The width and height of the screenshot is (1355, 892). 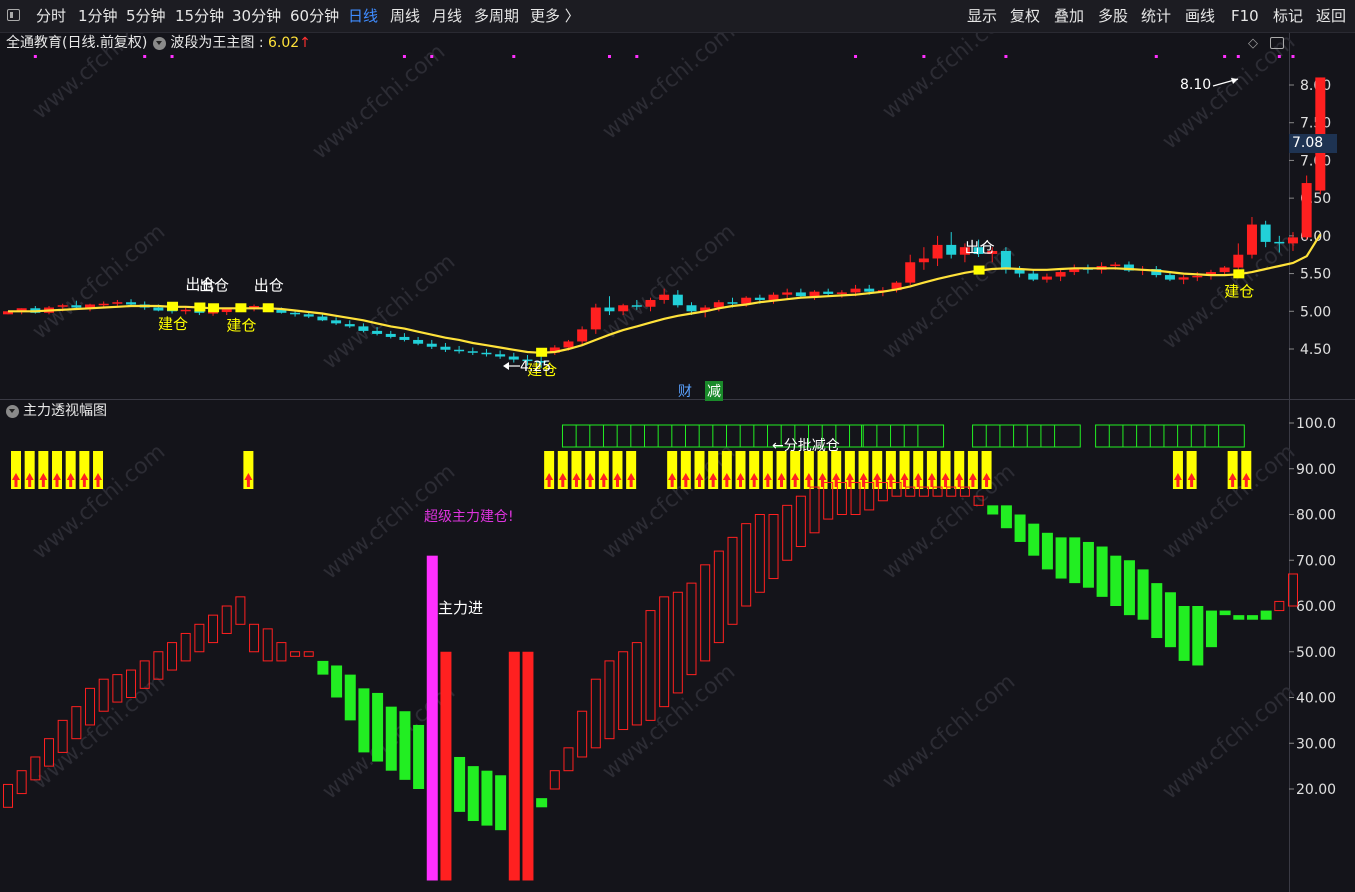 What do you see at coordinates (199, 16) in the screenshot?
I see `tab-period-3: 15分钟` at bounding box center [199, 16].